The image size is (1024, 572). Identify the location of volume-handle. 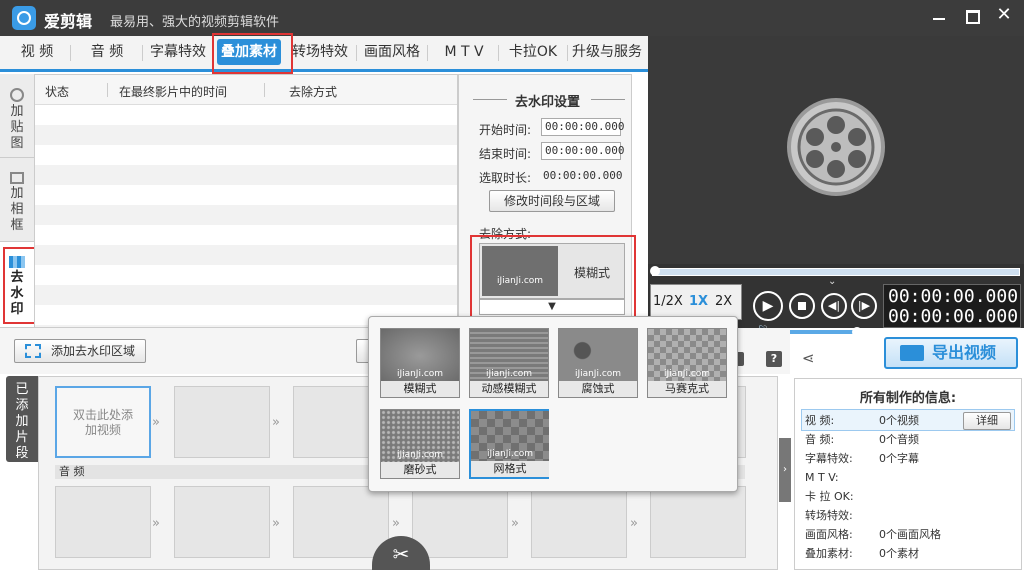
(857, 332).